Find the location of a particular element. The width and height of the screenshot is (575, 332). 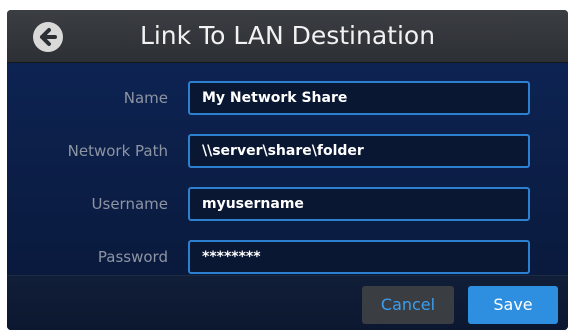

name-row: Name My Network Share is located at coordinates (287, 98).